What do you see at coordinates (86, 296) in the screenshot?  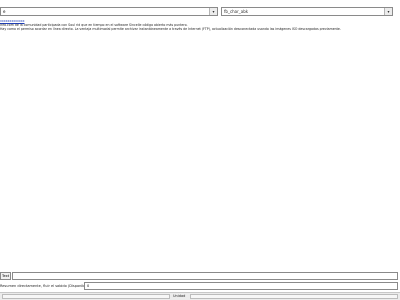 I see `status-field-left` at bounding box center [86, 296].